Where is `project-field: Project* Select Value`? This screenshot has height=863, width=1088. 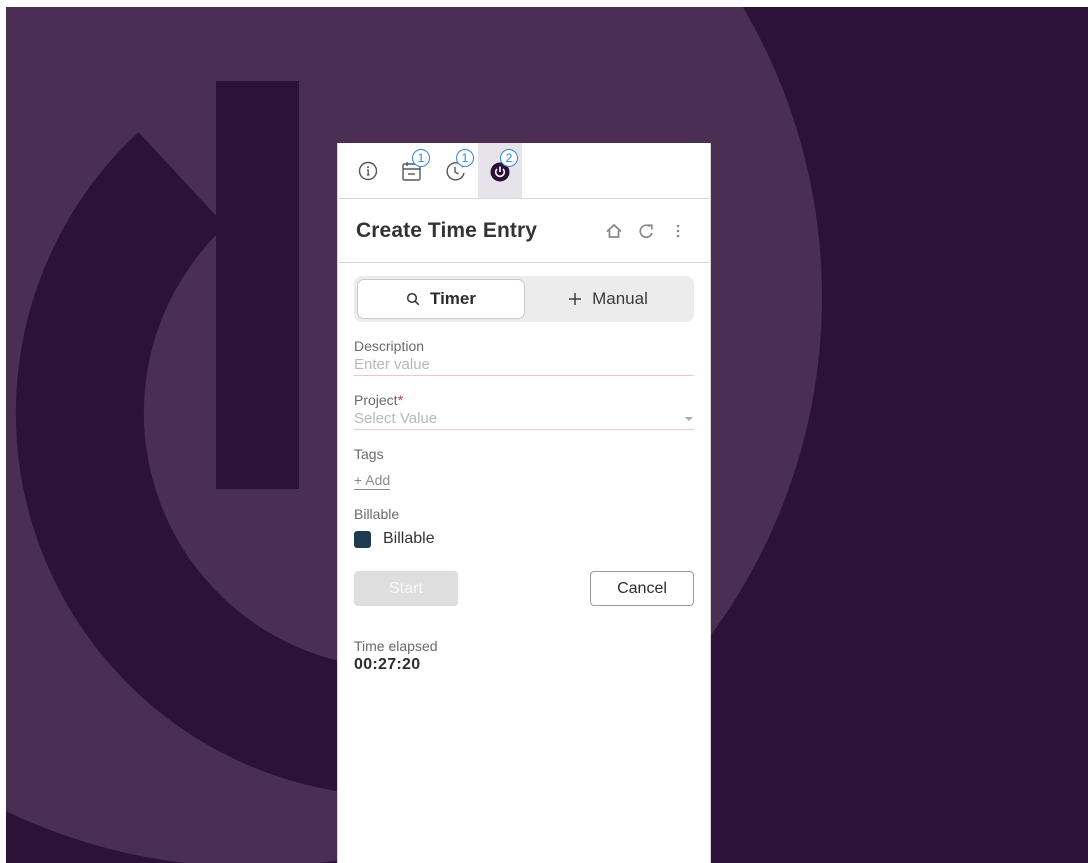
project-field: Project* Select Value is located at coordinates (524, 411).